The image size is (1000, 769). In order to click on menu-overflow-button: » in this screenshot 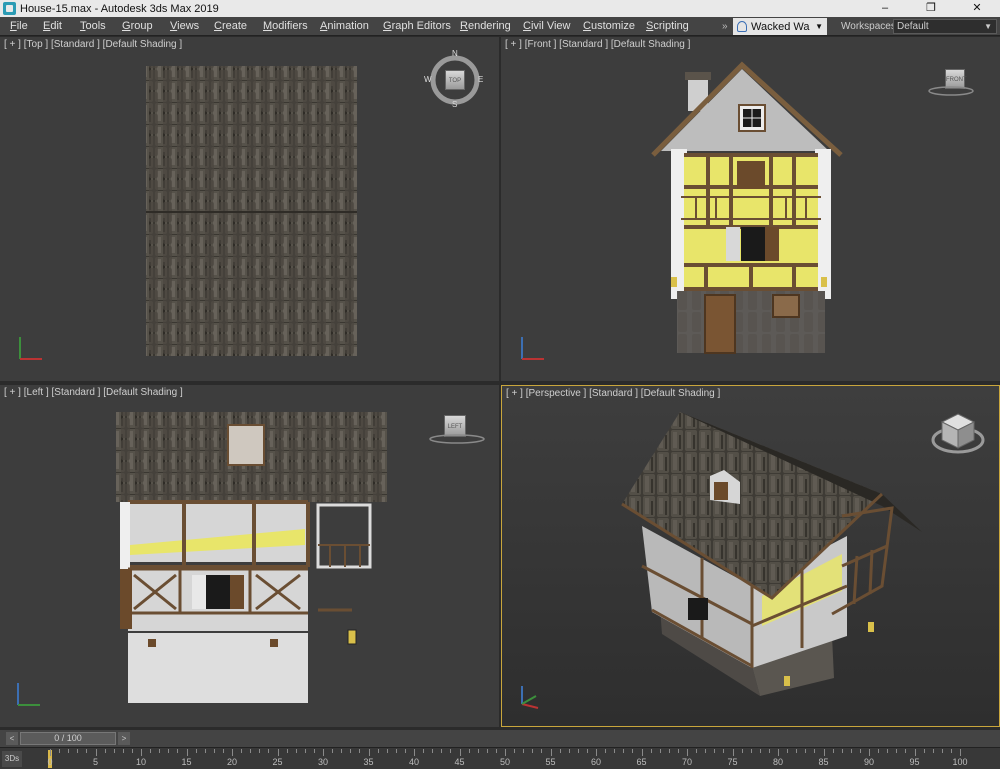, I will do `click(725, 26)`.